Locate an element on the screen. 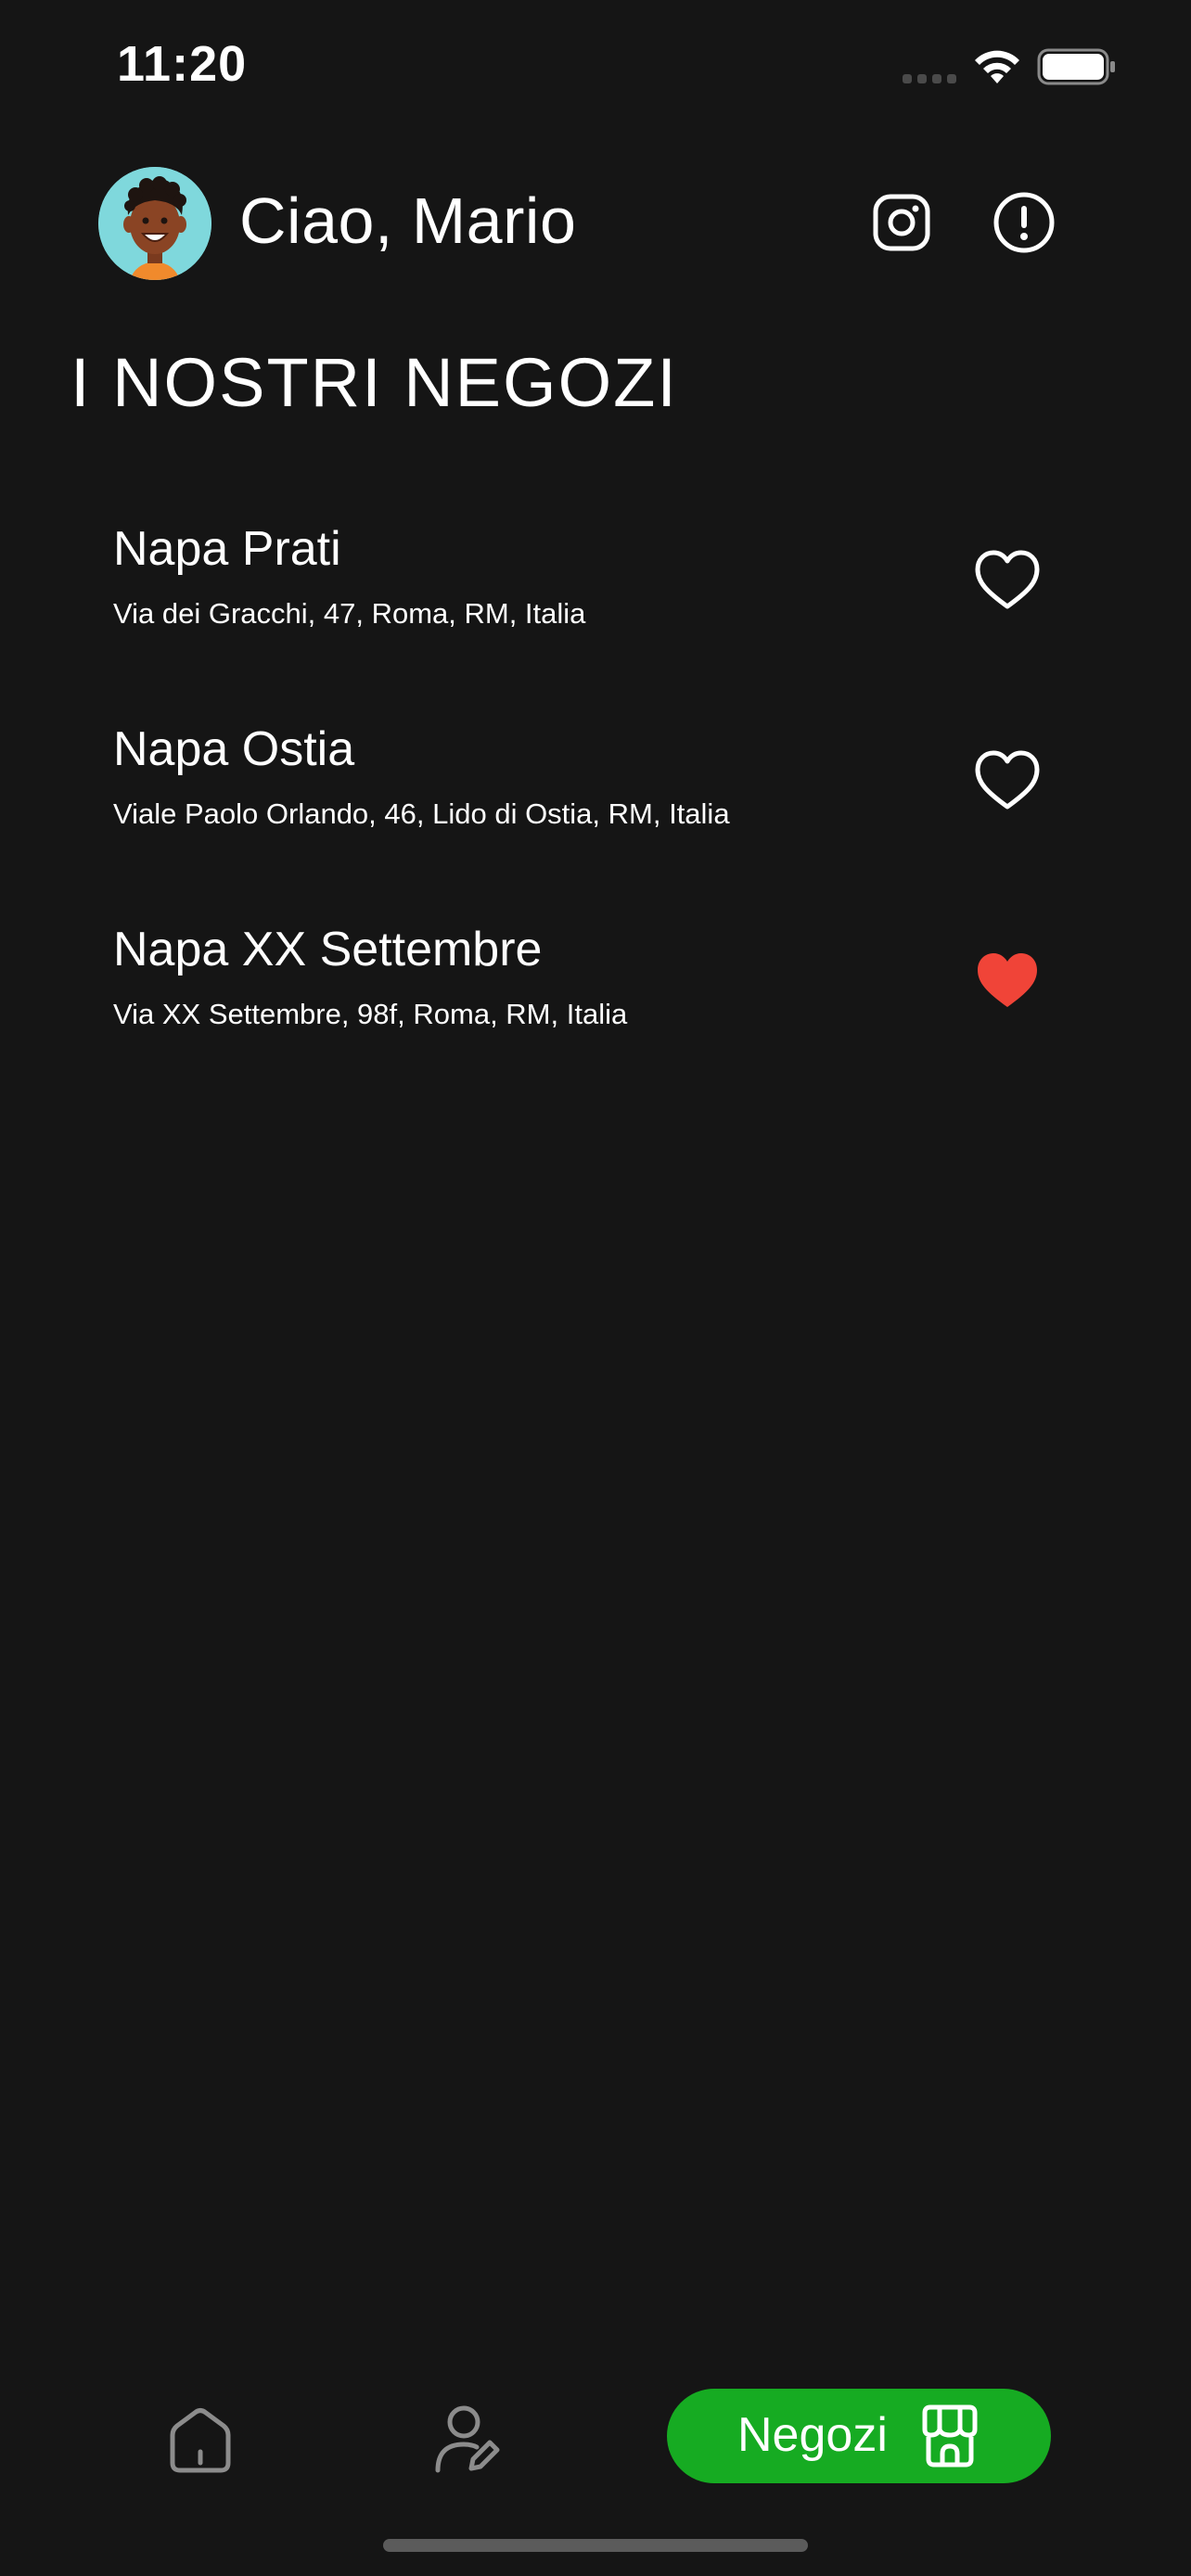 Image resolution: width=1191 pixels, height=2576 pixels. status-bar: 11:20 is located at coordinates (595, 69).